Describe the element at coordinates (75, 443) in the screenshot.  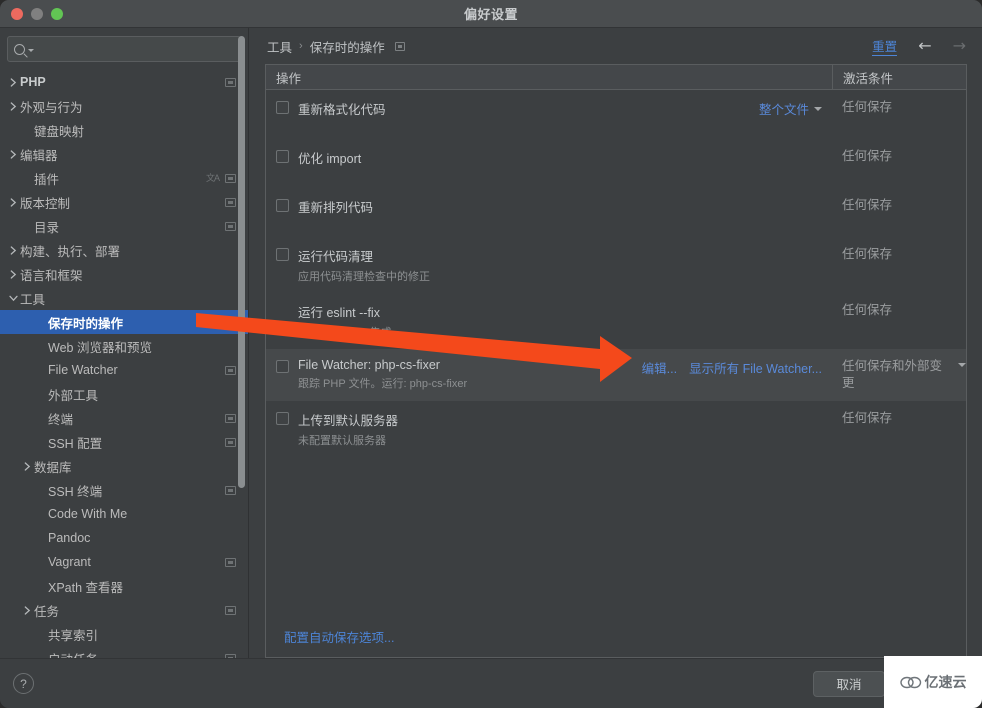
I see `sidebar-item-label: SSH 配置` at that location.